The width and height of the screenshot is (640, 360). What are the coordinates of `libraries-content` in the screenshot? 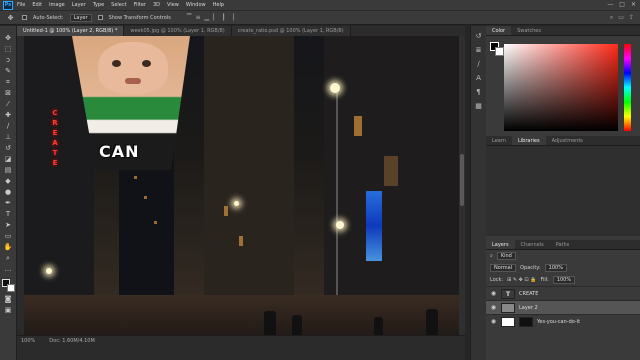 It's located at (563, 191).